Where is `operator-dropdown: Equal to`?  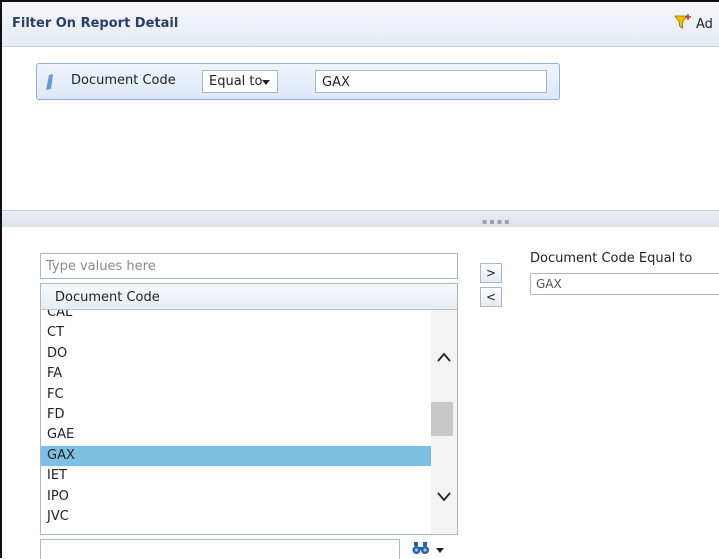 operator-dropdown: Equal to is located at coordinates (240, 81).